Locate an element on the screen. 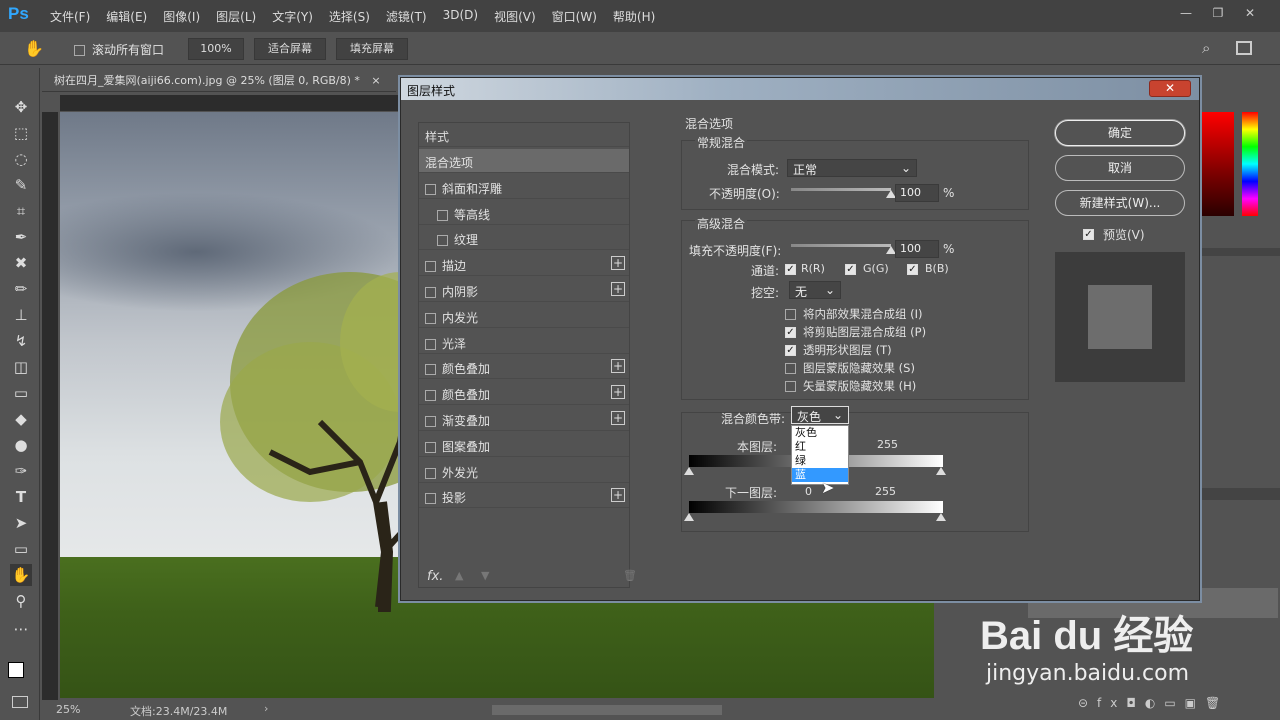  quick-mask-icon is located at coordinates (20, 702).